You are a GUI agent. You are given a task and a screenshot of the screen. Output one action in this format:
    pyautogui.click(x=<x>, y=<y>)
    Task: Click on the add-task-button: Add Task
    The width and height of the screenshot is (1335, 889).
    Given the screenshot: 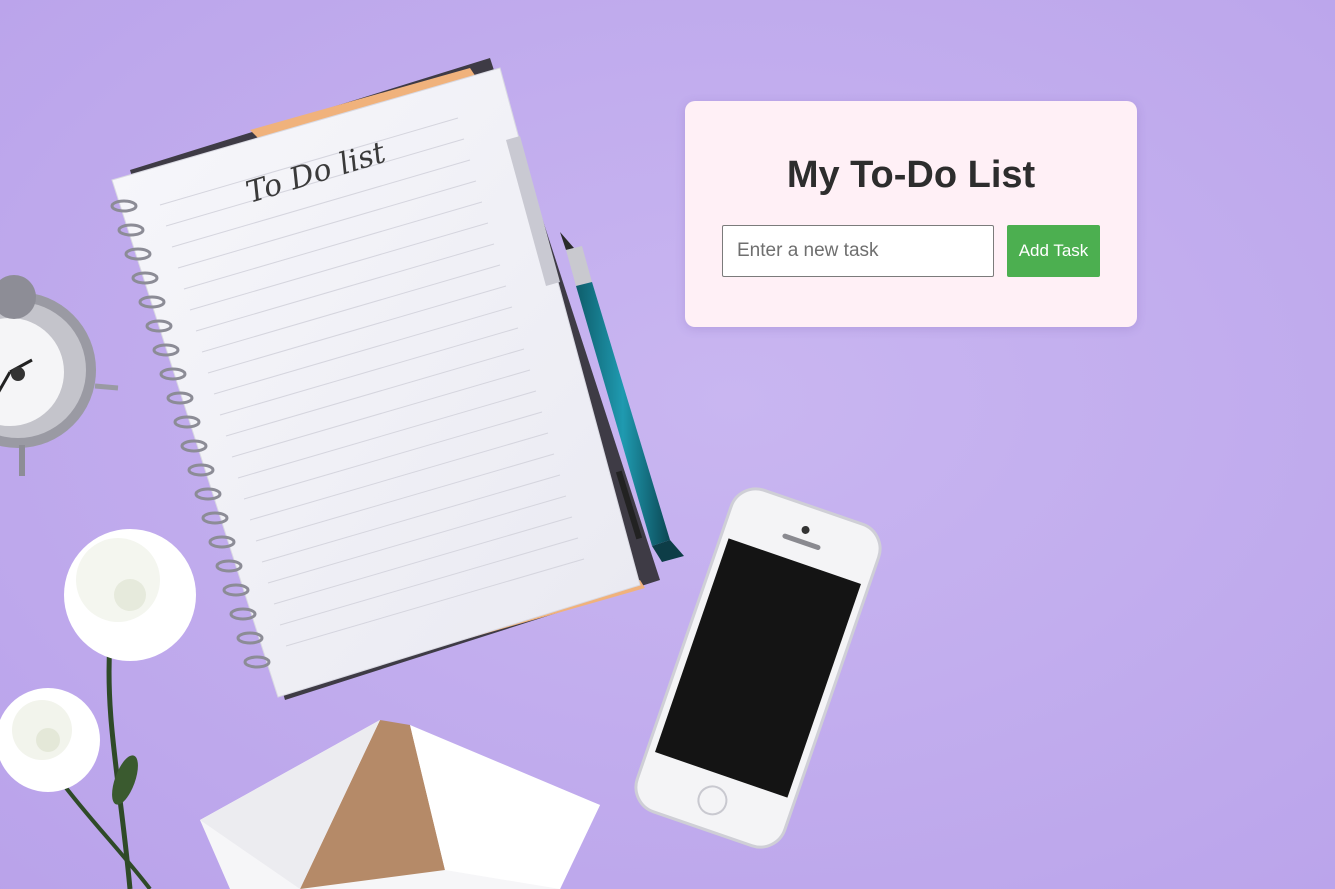 What is the action you would take?
    pyautogui.click(x=1053, y=251)
    